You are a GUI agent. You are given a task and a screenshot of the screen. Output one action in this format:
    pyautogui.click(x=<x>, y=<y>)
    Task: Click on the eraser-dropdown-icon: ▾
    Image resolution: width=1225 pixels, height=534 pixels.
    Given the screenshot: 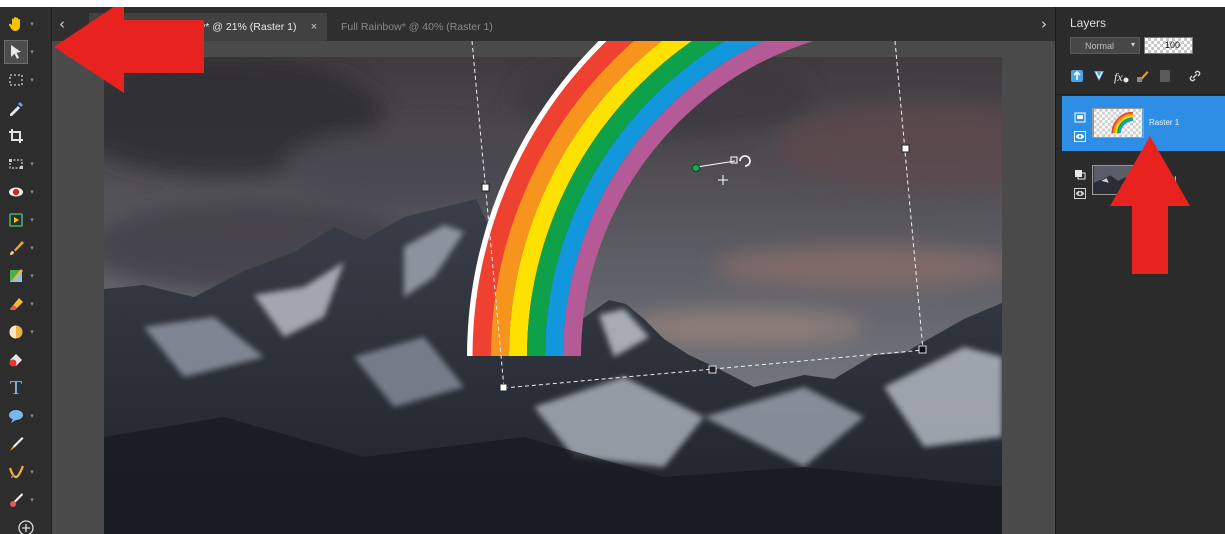 What is the action you would take?
    pyautogui.click(x=32, y=304)
    